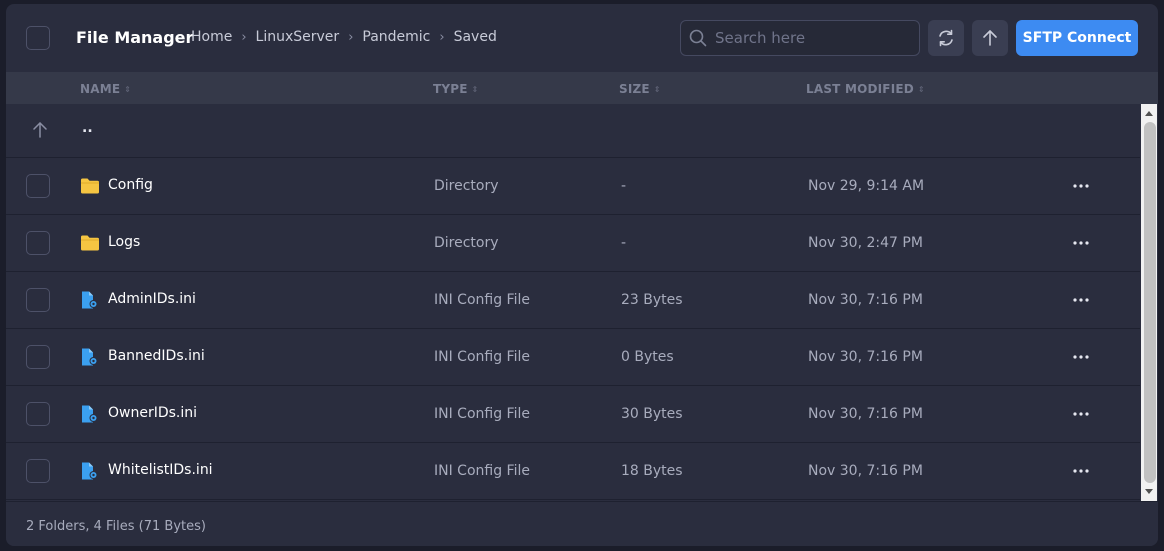 The width and height of the screenshot is (1164, 551). Describe the element at coordinates (647, 357) in the screenshot. I see `file-size: 0 Bytes` at that location.